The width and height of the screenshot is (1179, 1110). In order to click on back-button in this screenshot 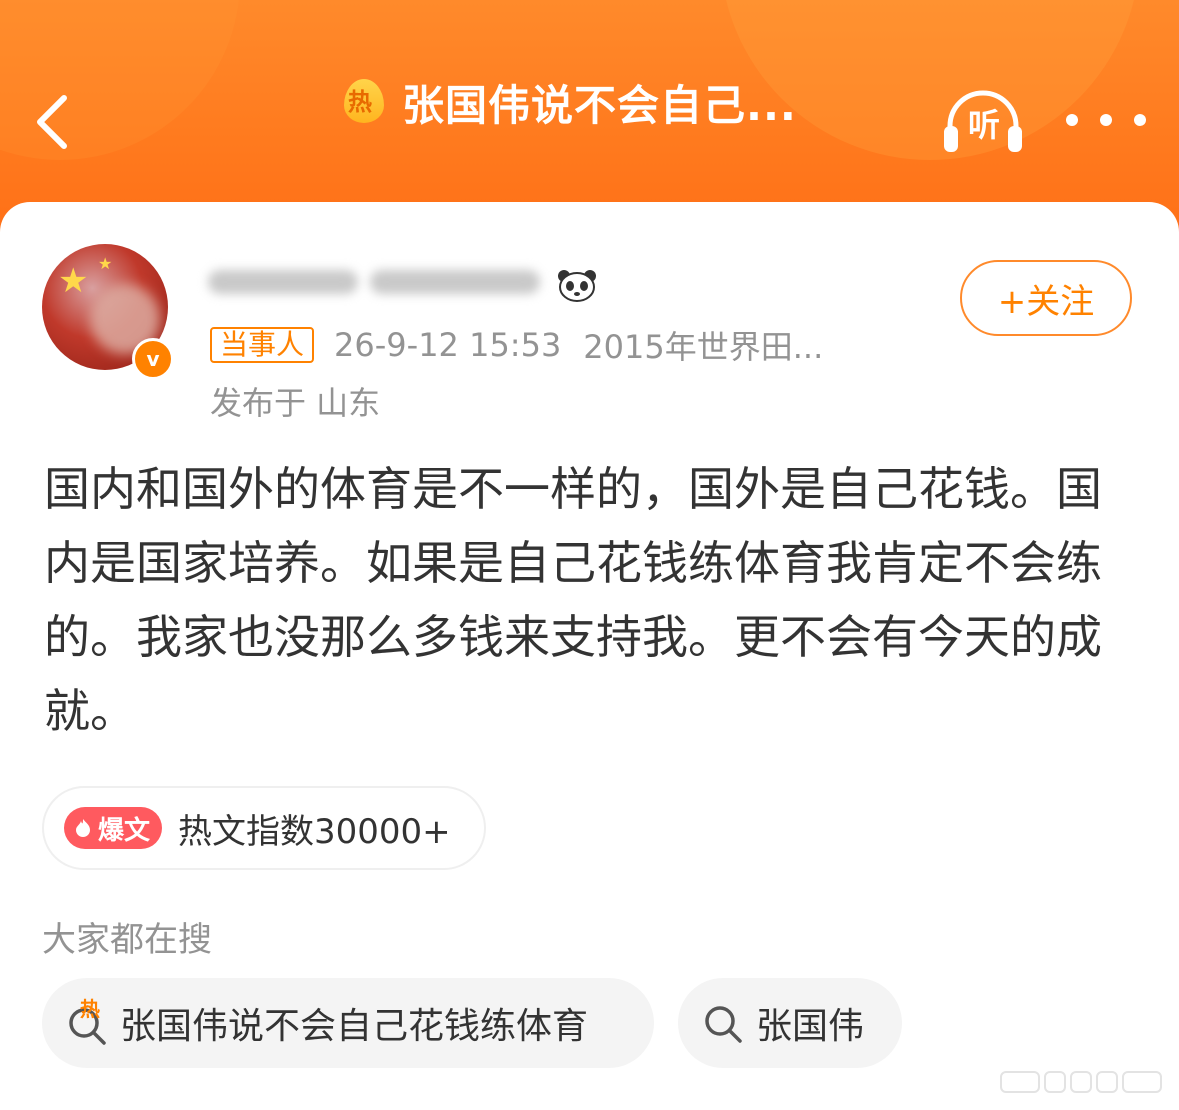, I will do `click(54, 122)`.